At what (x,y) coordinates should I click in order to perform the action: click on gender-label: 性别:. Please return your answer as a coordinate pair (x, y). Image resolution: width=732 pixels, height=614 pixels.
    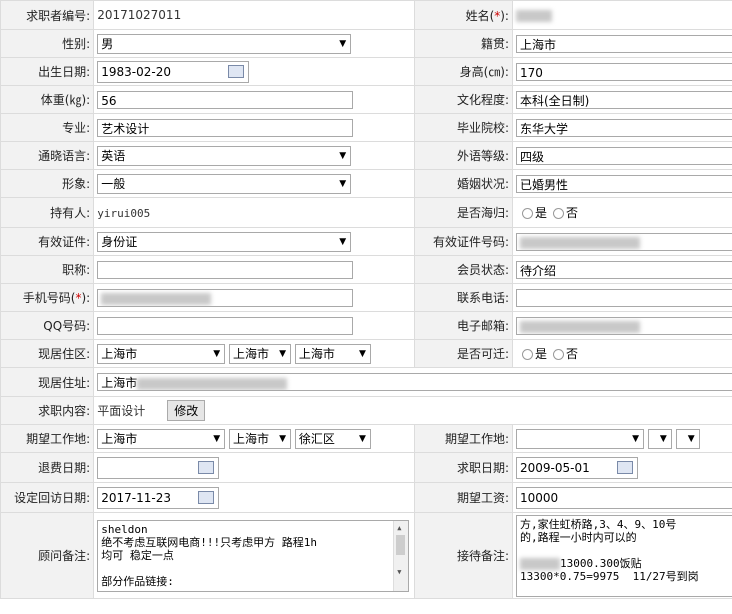
    Looking at the image, I should click on (47, 43).